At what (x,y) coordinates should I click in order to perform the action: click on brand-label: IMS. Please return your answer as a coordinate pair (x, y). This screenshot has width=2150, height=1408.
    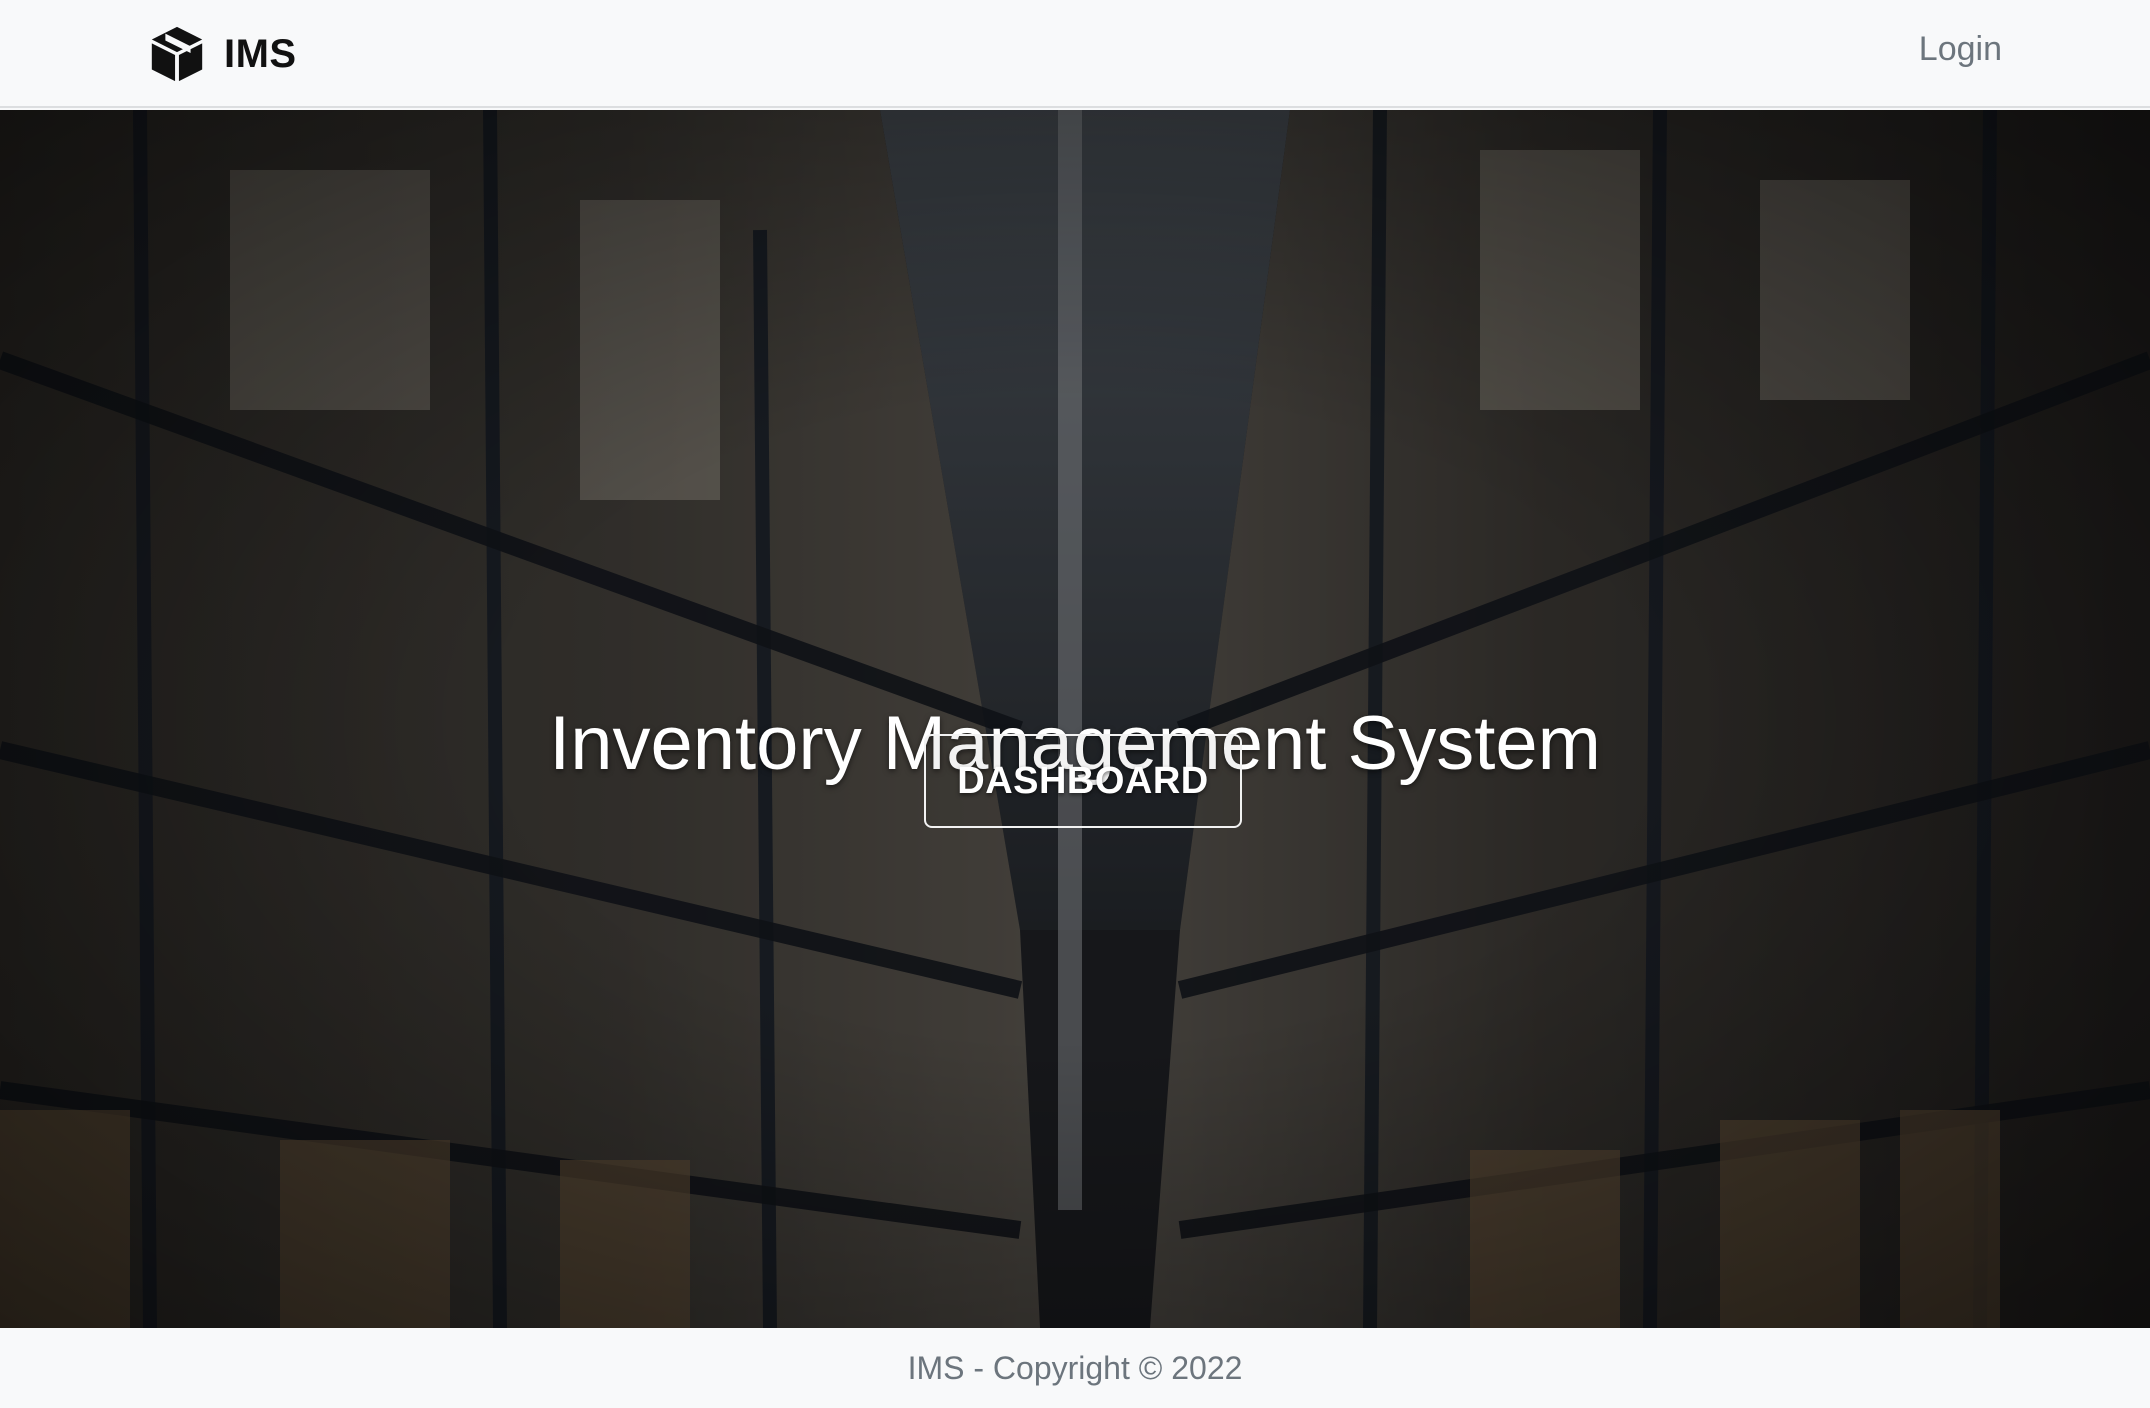
    Looking at the image, I should click on (260, 53).